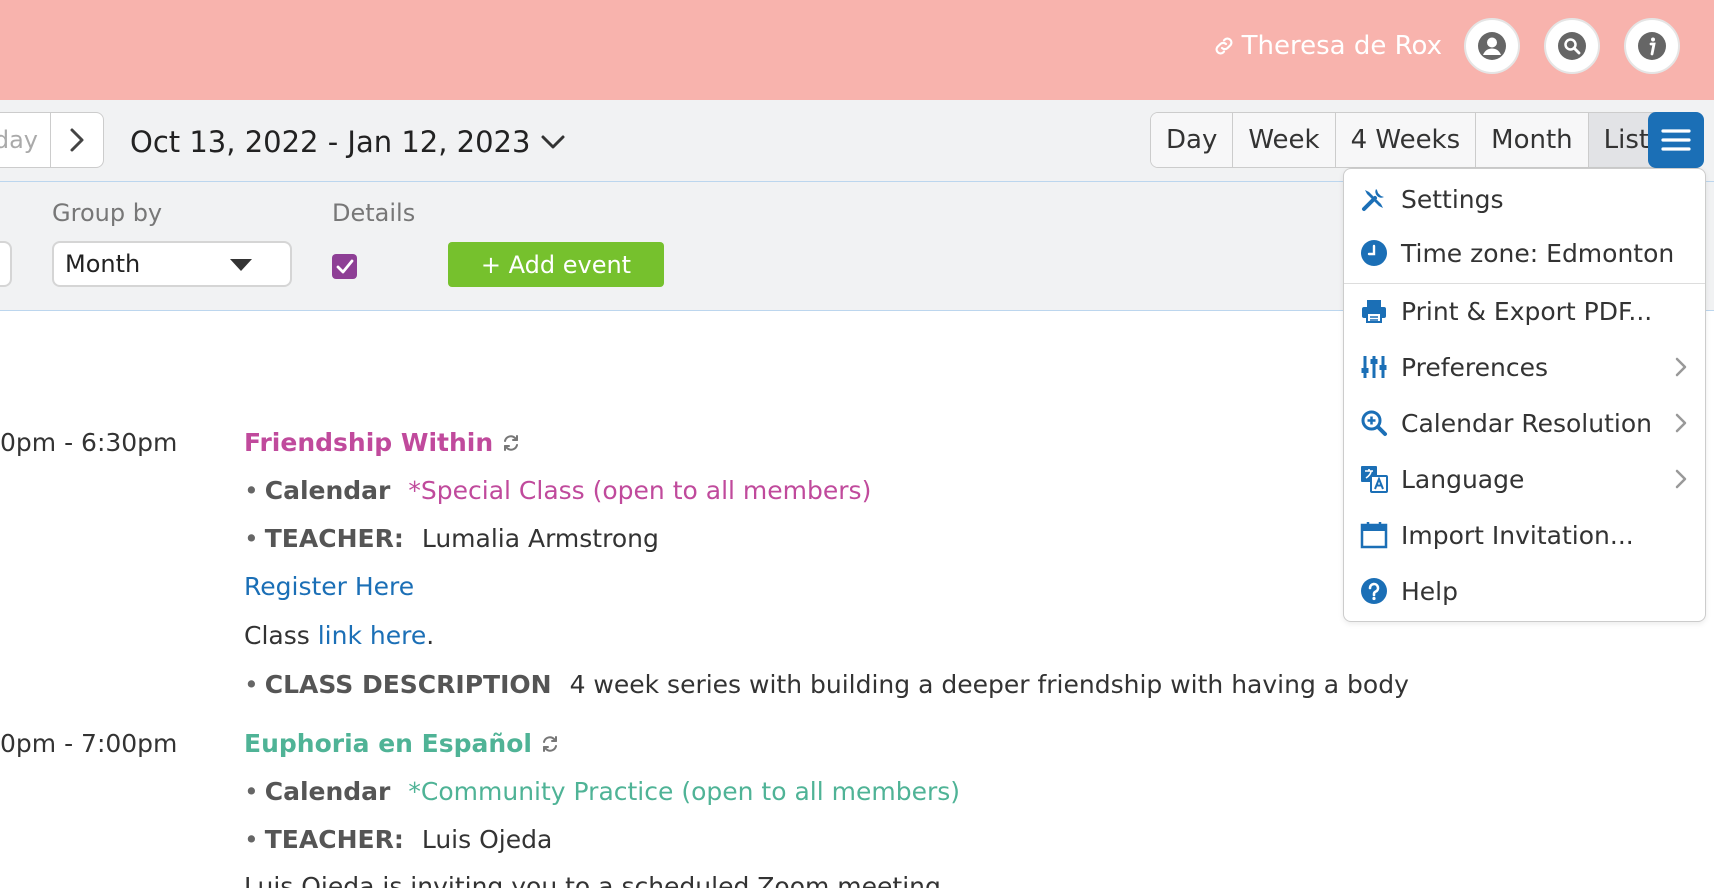 This screenshot has width=1714, height=888. Describe the element at coordinates (556, 264) in the screenshot. I see `add-event-button: + Add event` at that location.